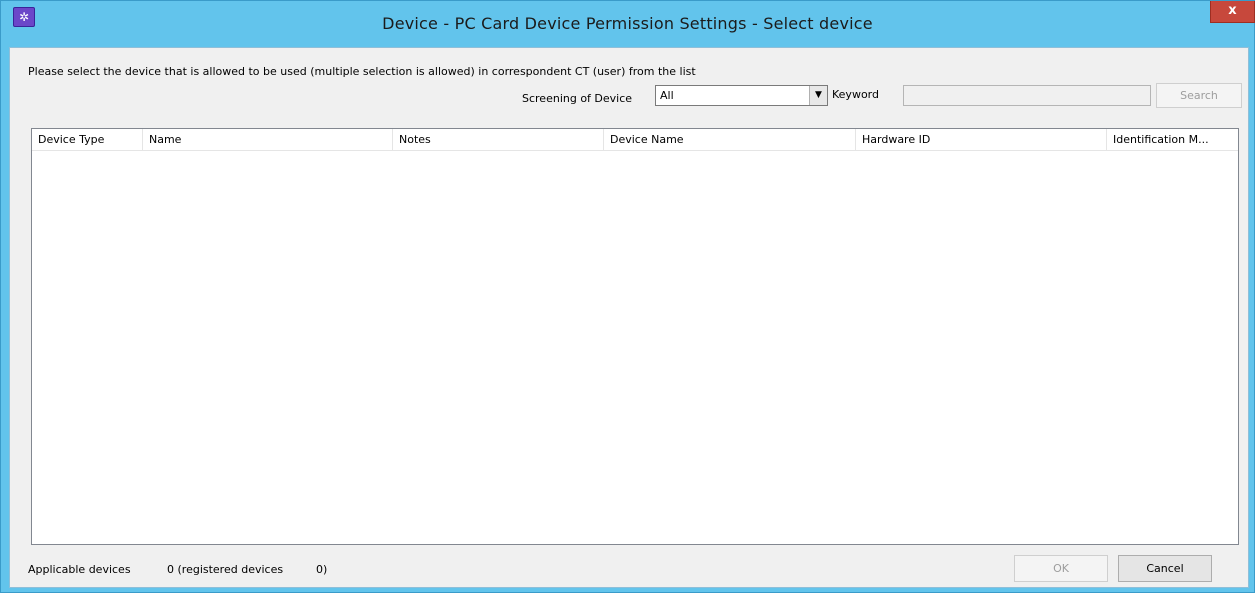 This screenshot has height=593, width=1255. I want to click on cancel-button: Cancel, so click(1165, 568).